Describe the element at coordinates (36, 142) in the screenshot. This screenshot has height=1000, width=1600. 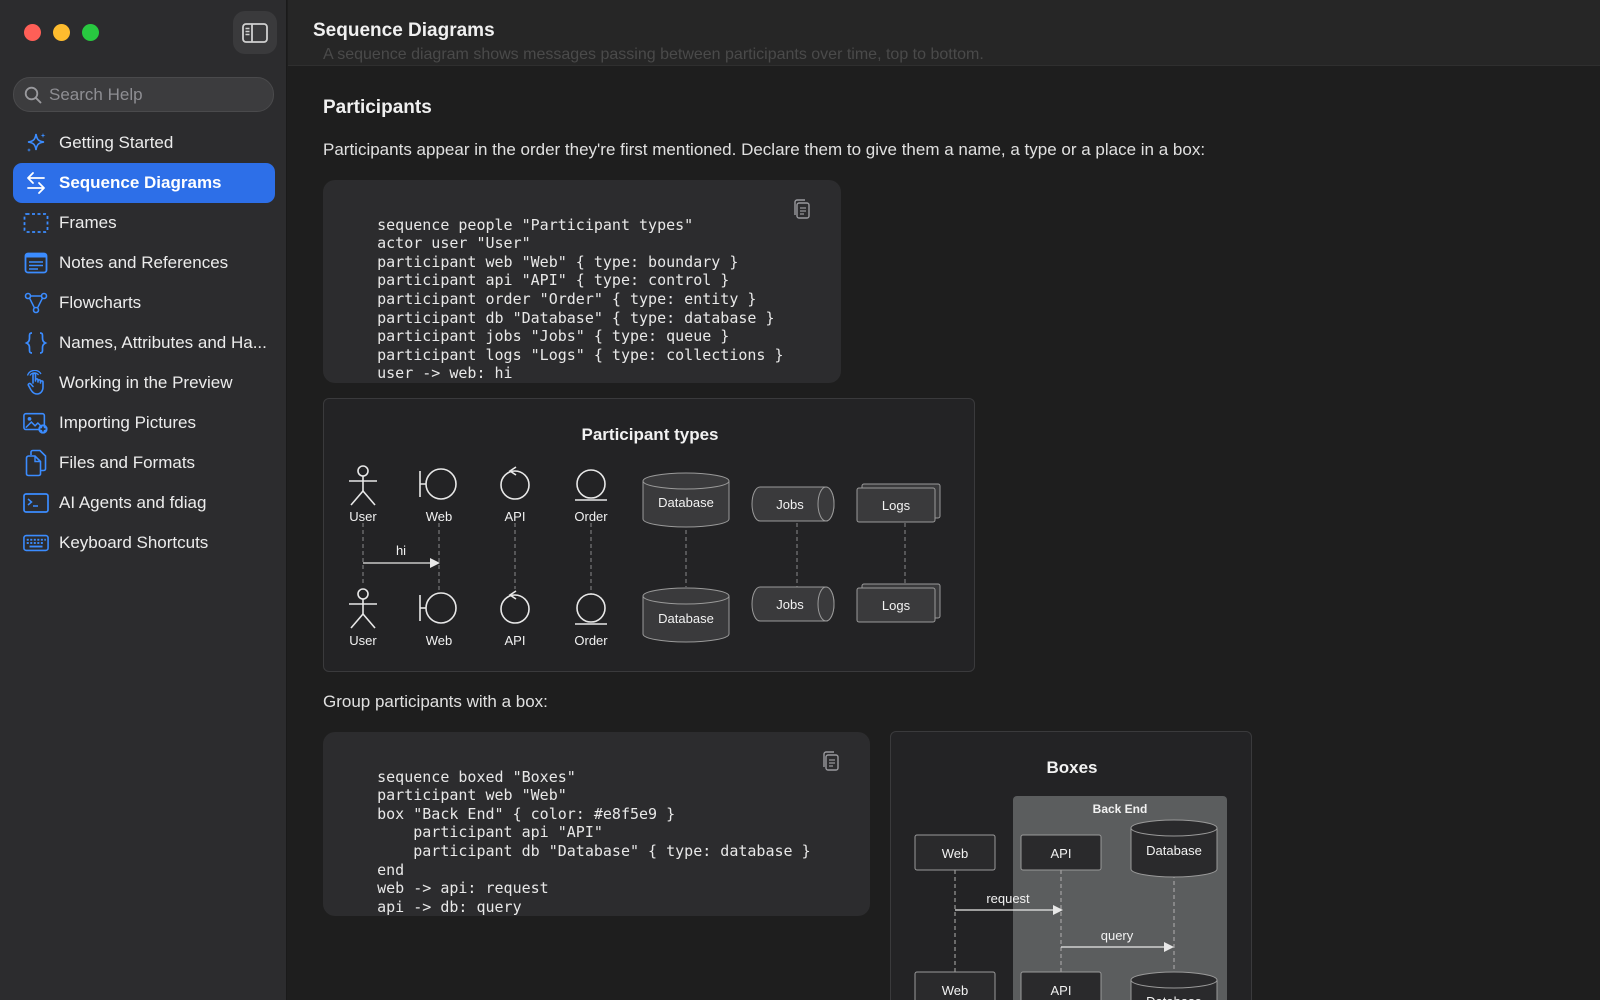
I see `sparkles-icon` at that location.